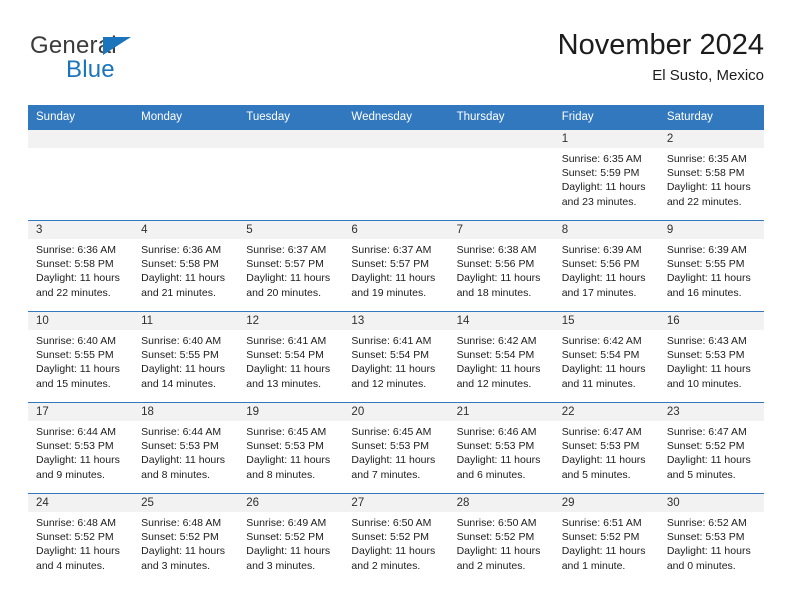 This screenshot has width=792, height=612. What do you see at coordinates (661, 57) in the screenshot?
I see `title-block: November 2024 El Susto, Mexico` at bounding box center [661, 57].